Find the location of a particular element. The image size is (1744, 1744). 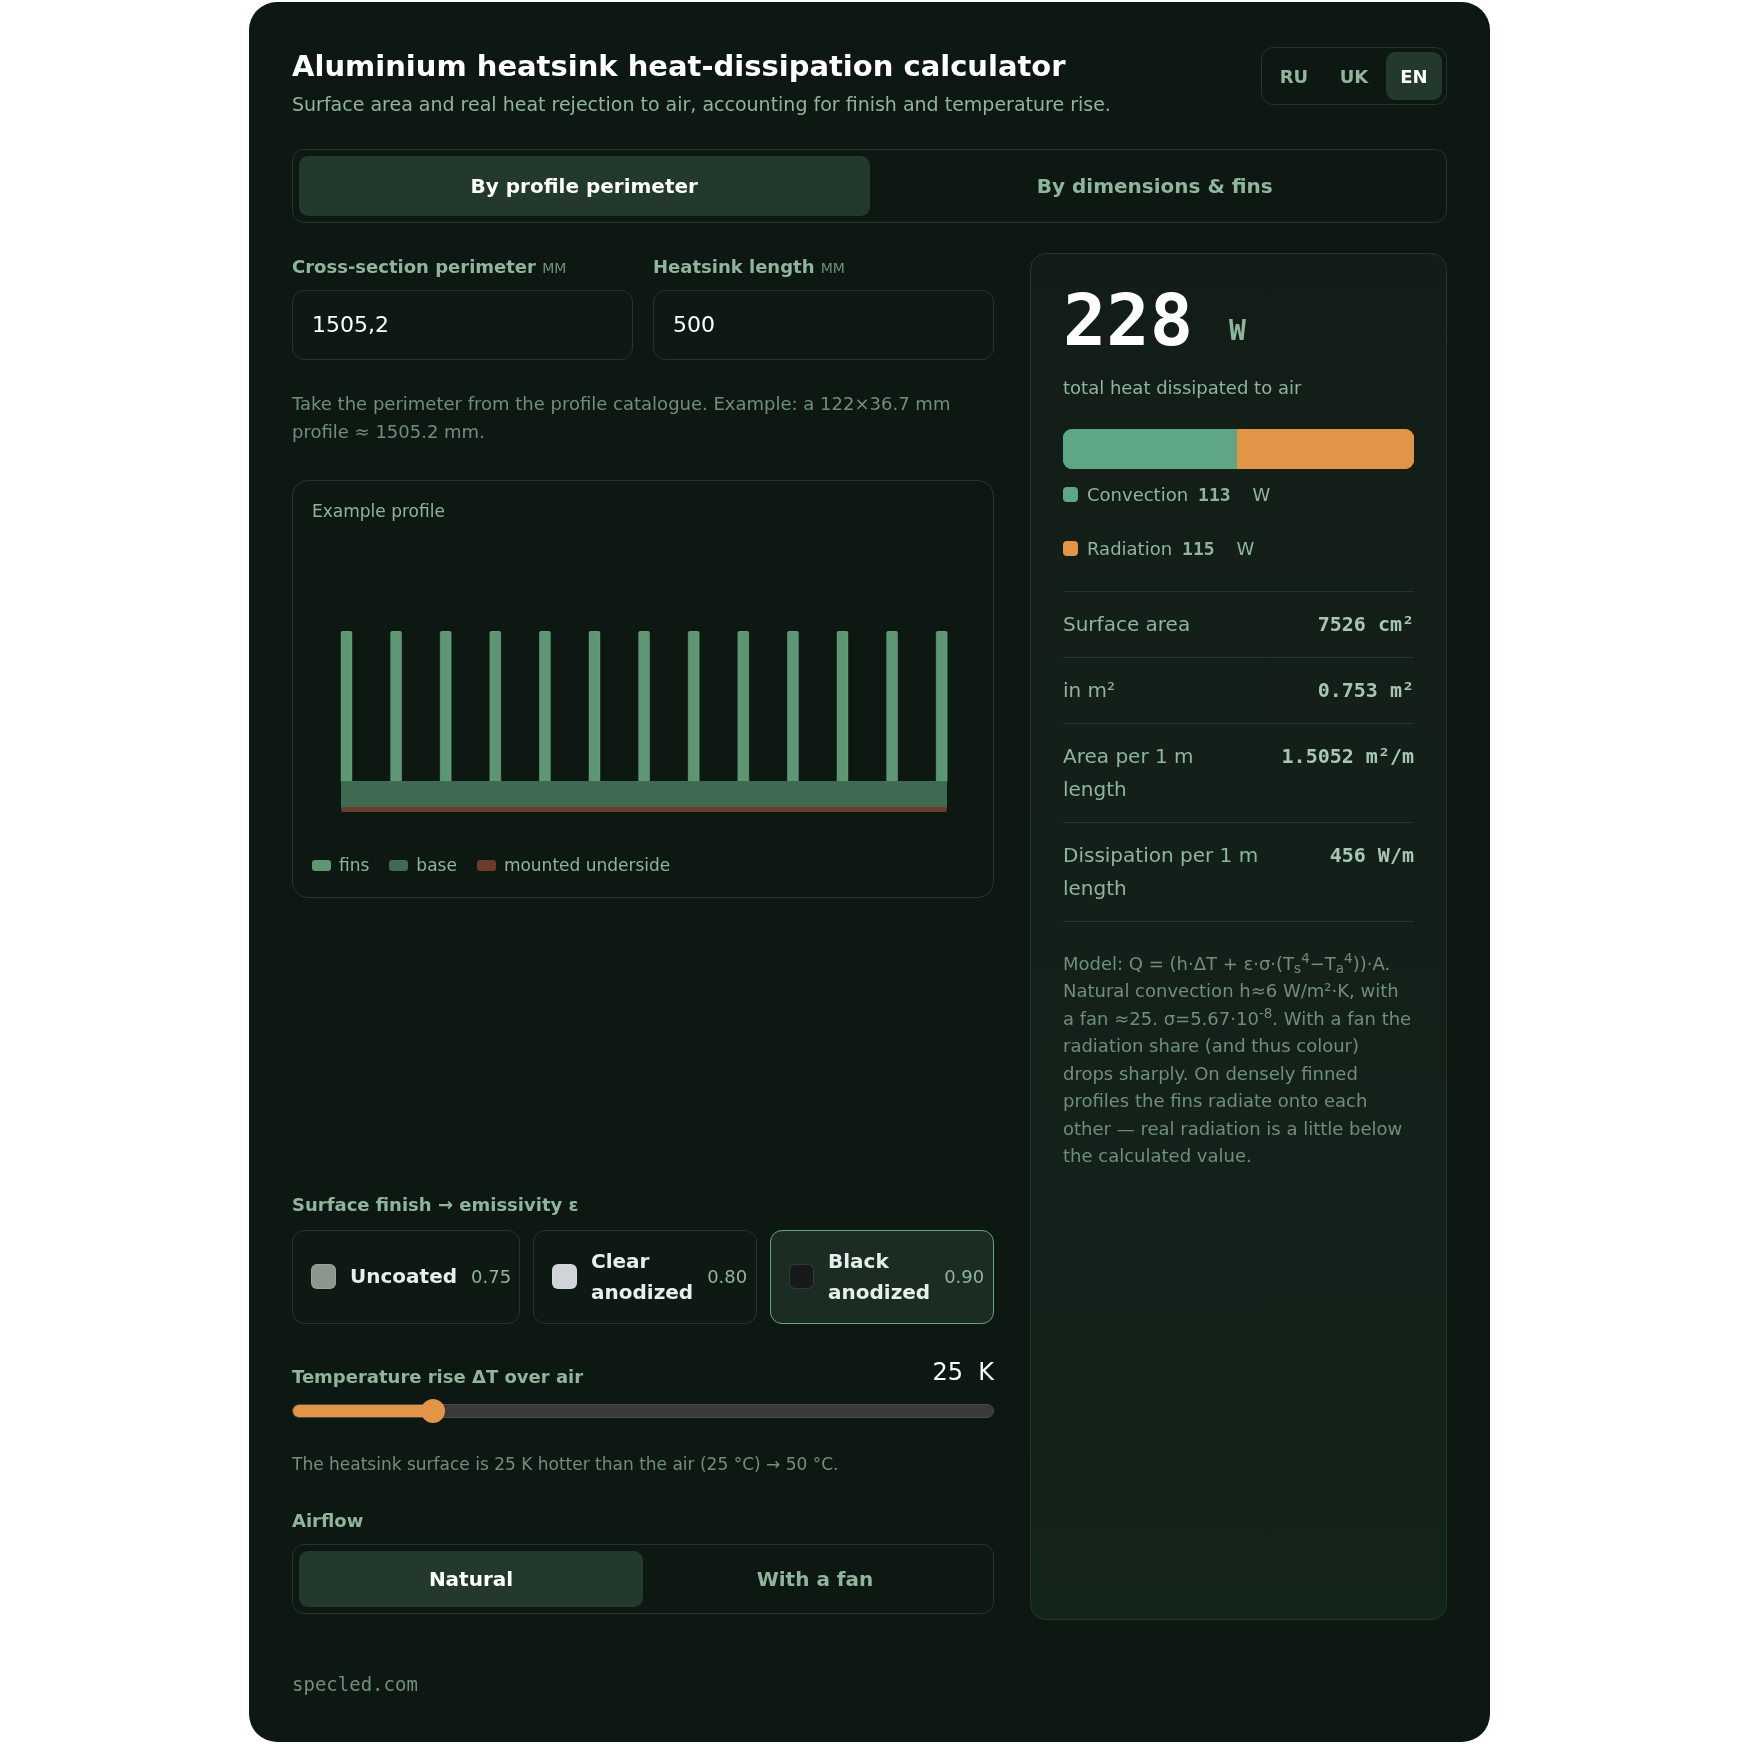

total-heat-caption: total heat dissipated to air is located at coordinates (1183, 387).